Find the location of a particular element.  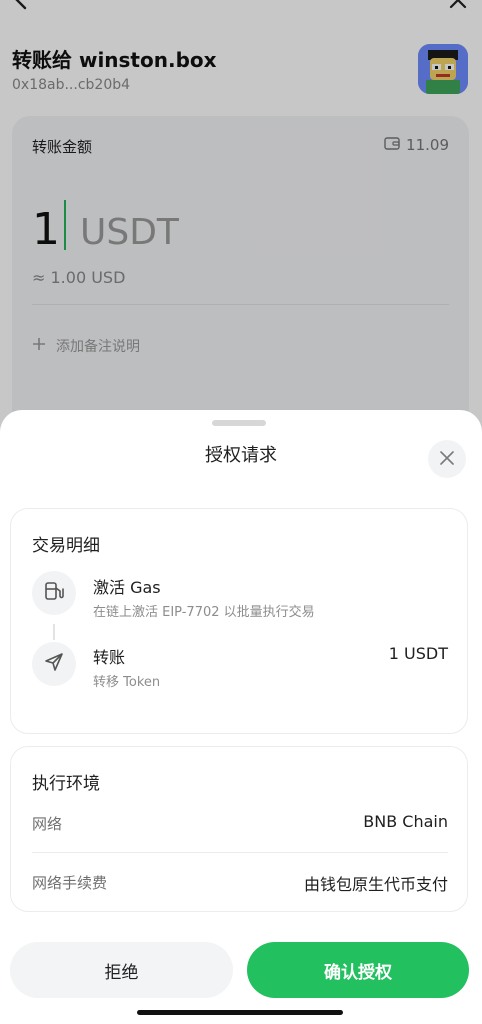

step-value: 1 USDT is located at coordinates (418, 653).